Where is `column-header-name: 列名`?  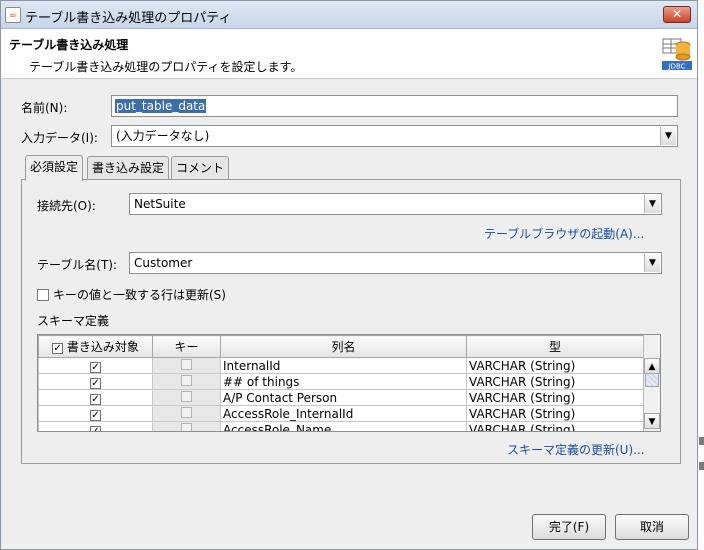 column-header-name: 列名 is located at coordinates (343, 346).